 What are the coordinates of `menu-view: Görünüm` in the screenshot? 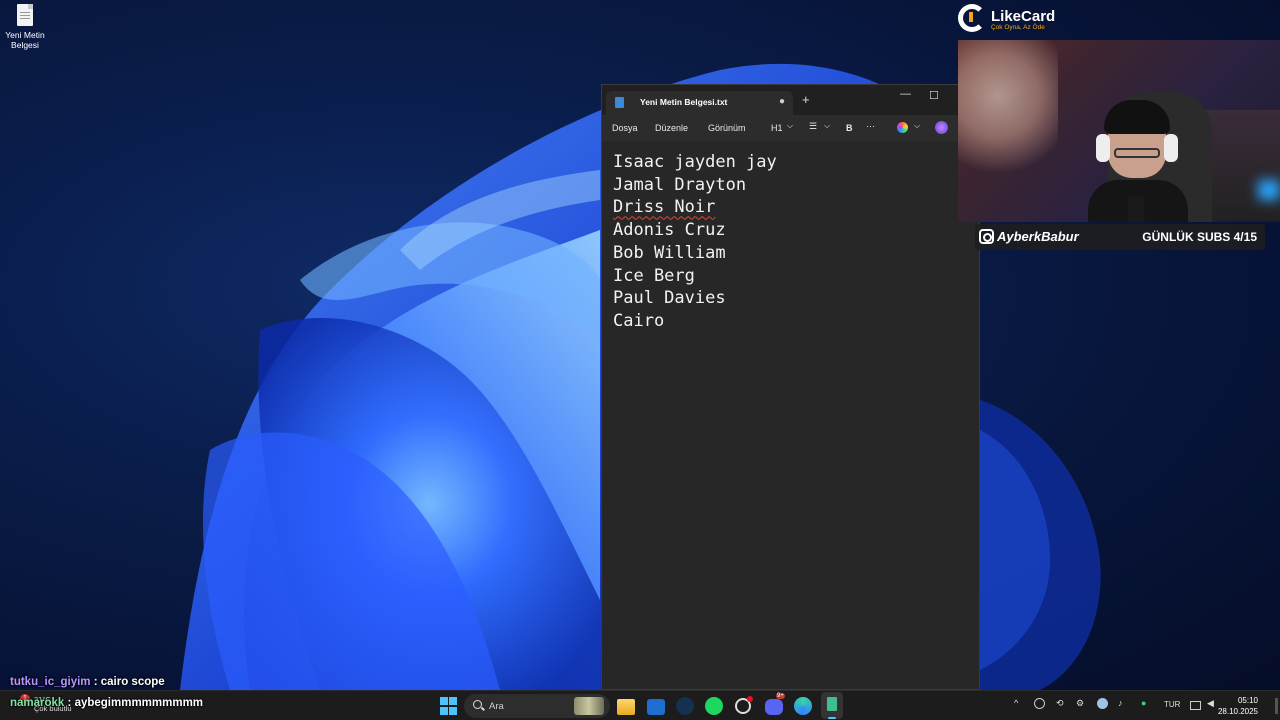 It's located at (727, 128).